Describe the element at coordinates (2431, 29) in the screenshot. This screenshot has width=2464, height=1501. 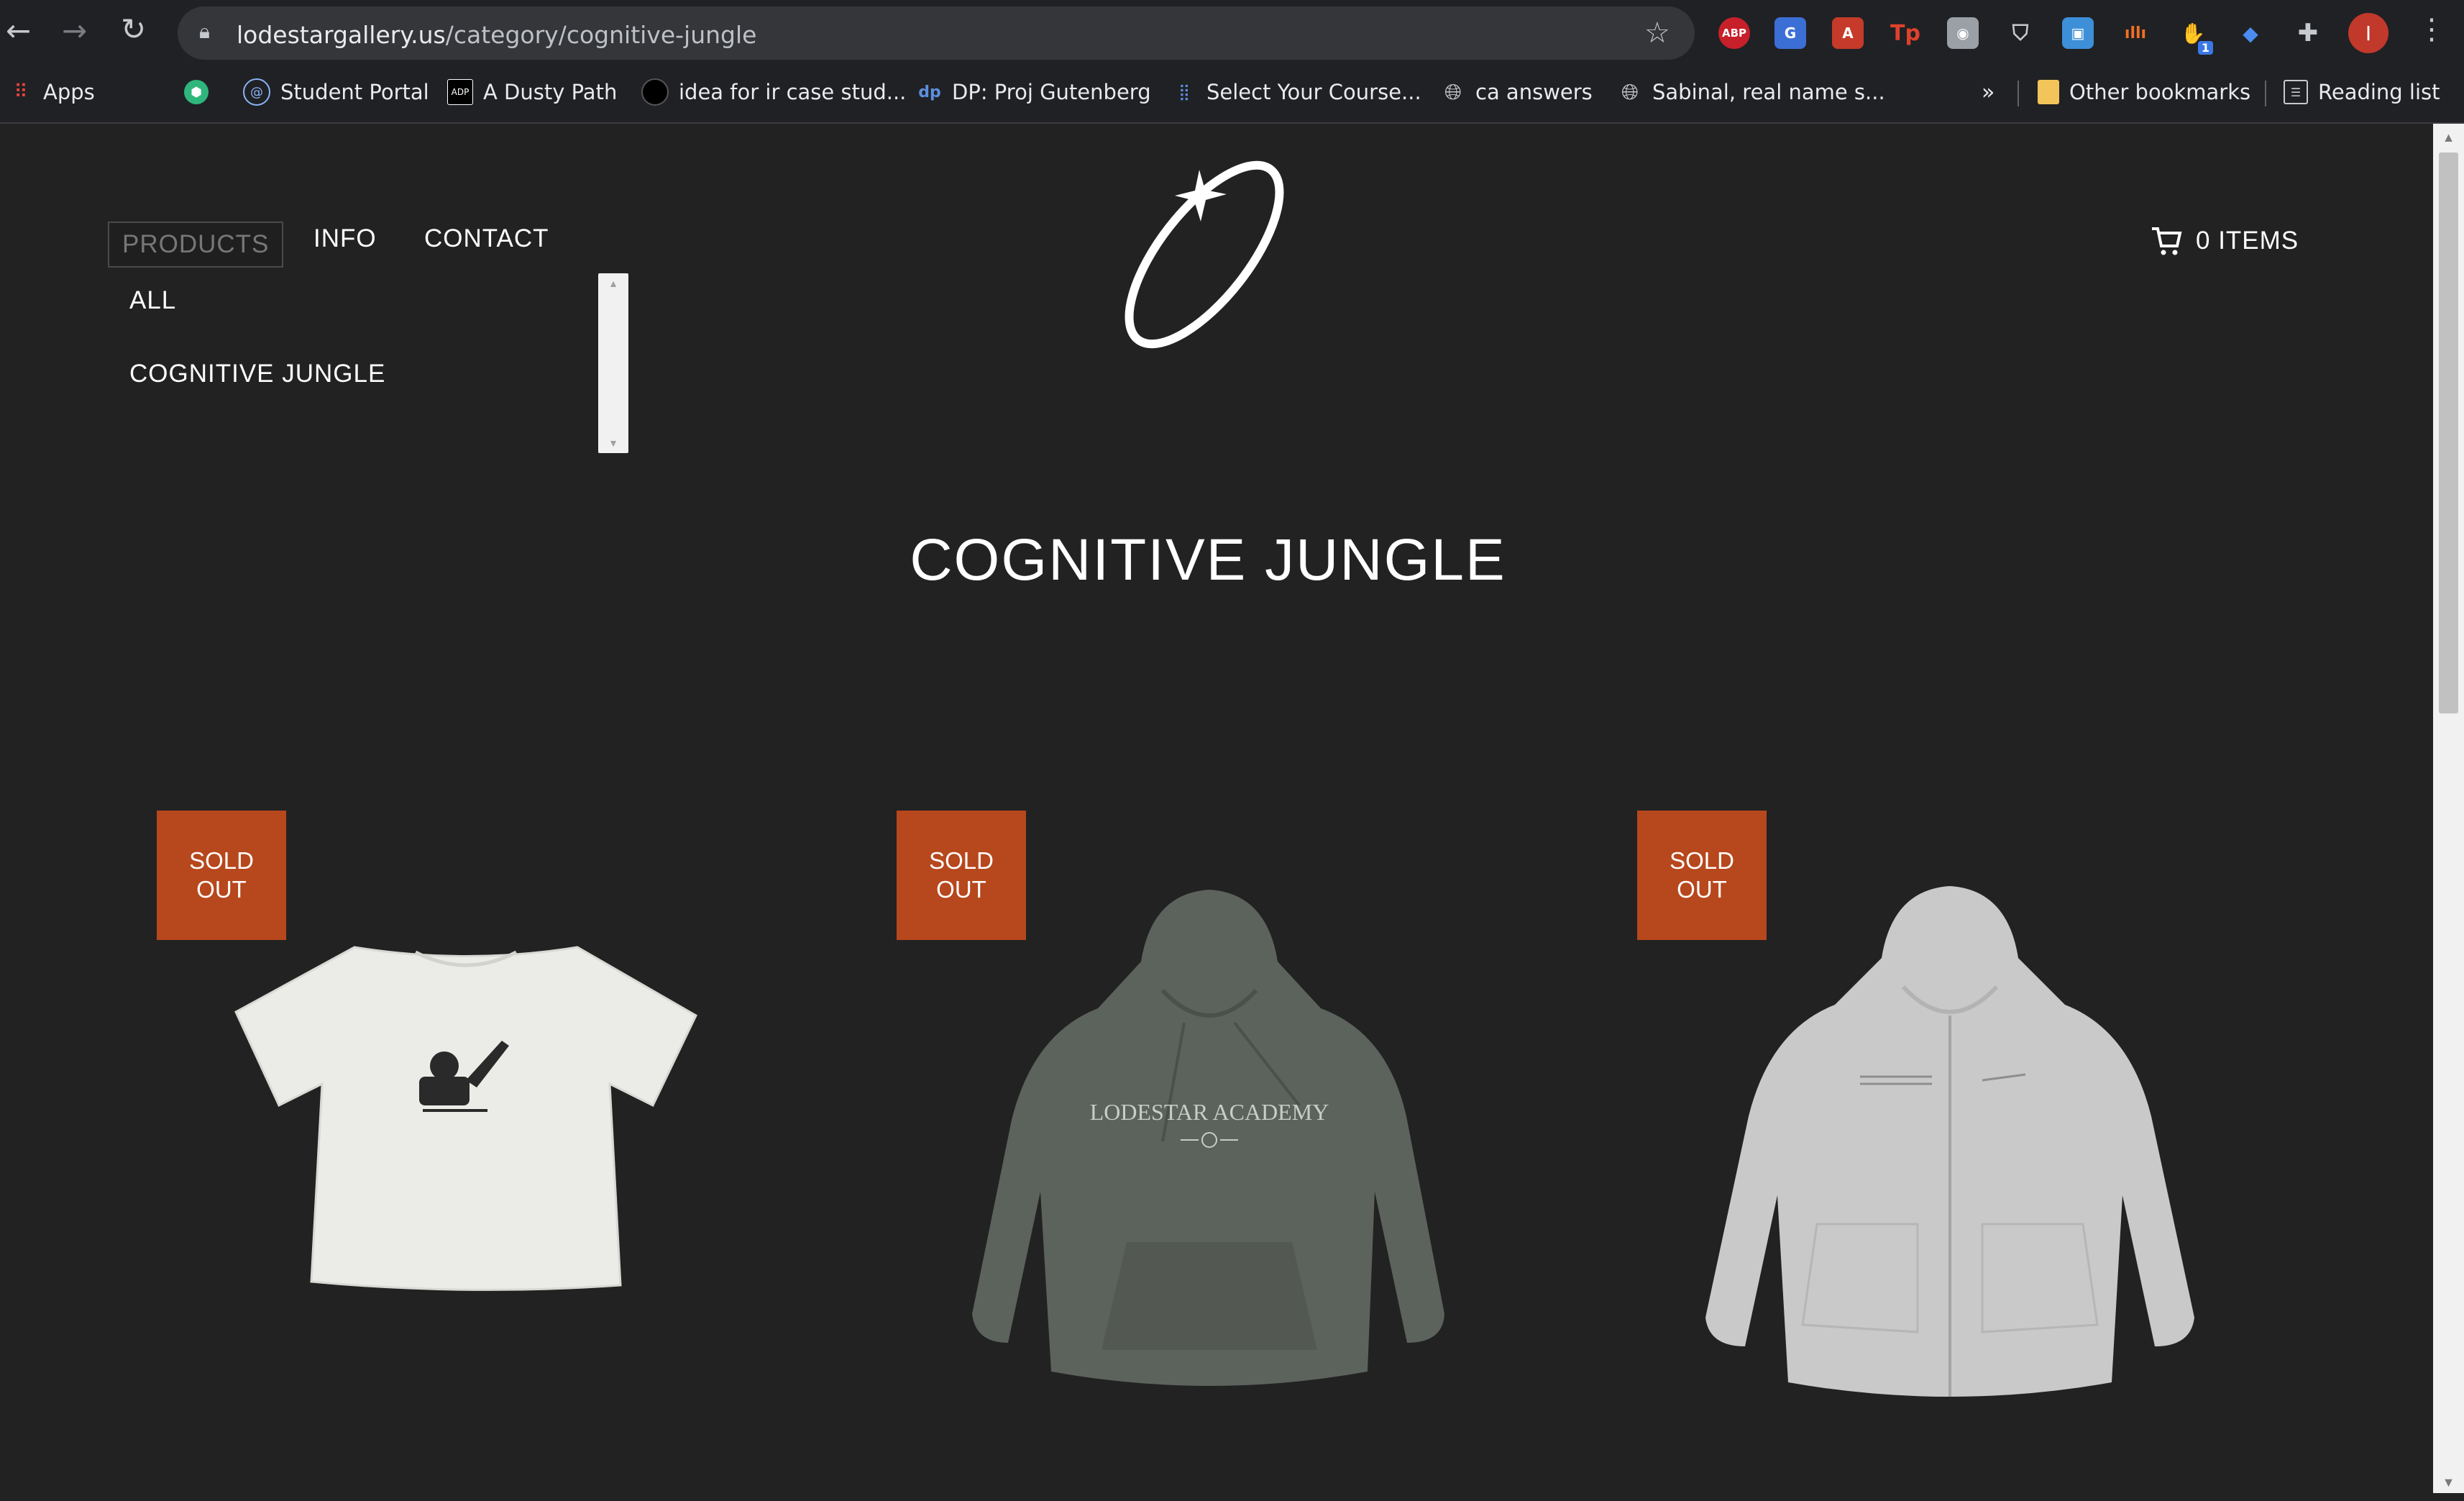
I see `menu-icon: ⋮` at that location.